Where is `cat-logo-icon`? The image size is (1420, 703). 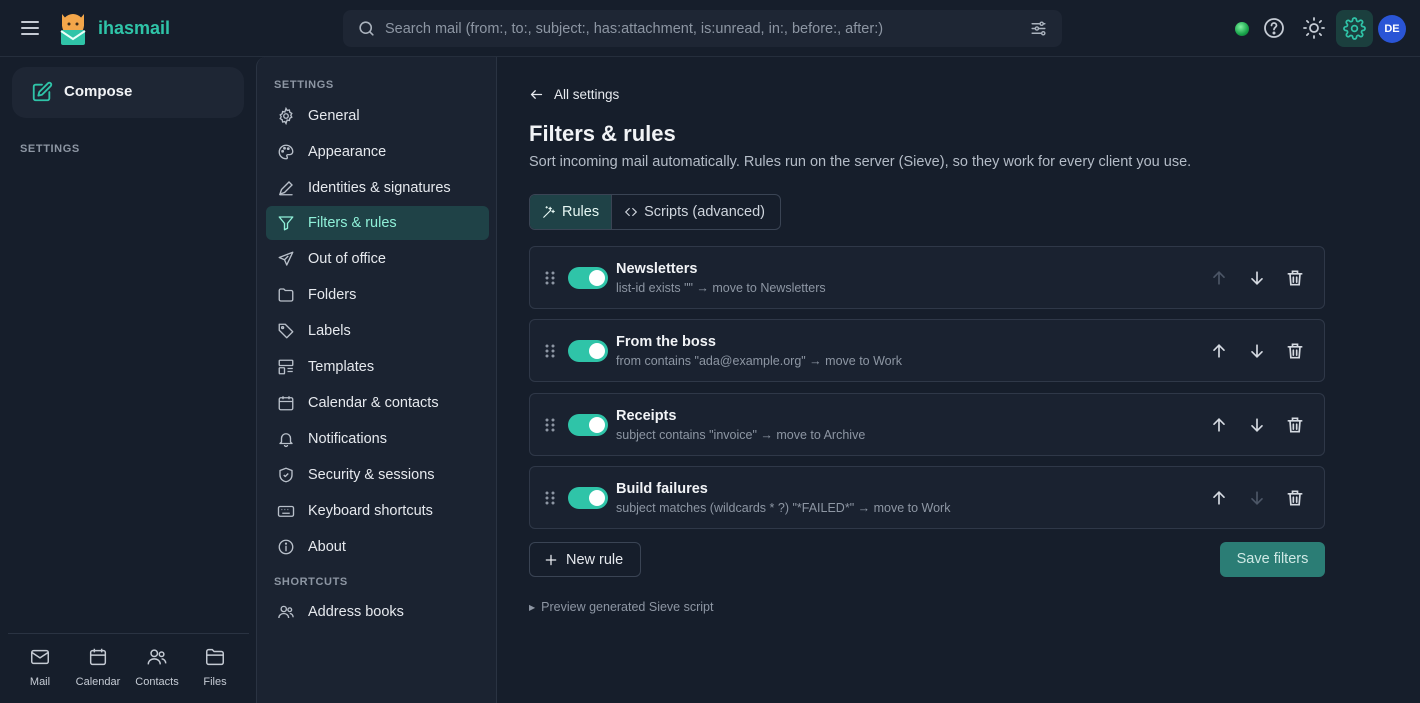 cat-logo-icon is located at coordinates (73, 28).